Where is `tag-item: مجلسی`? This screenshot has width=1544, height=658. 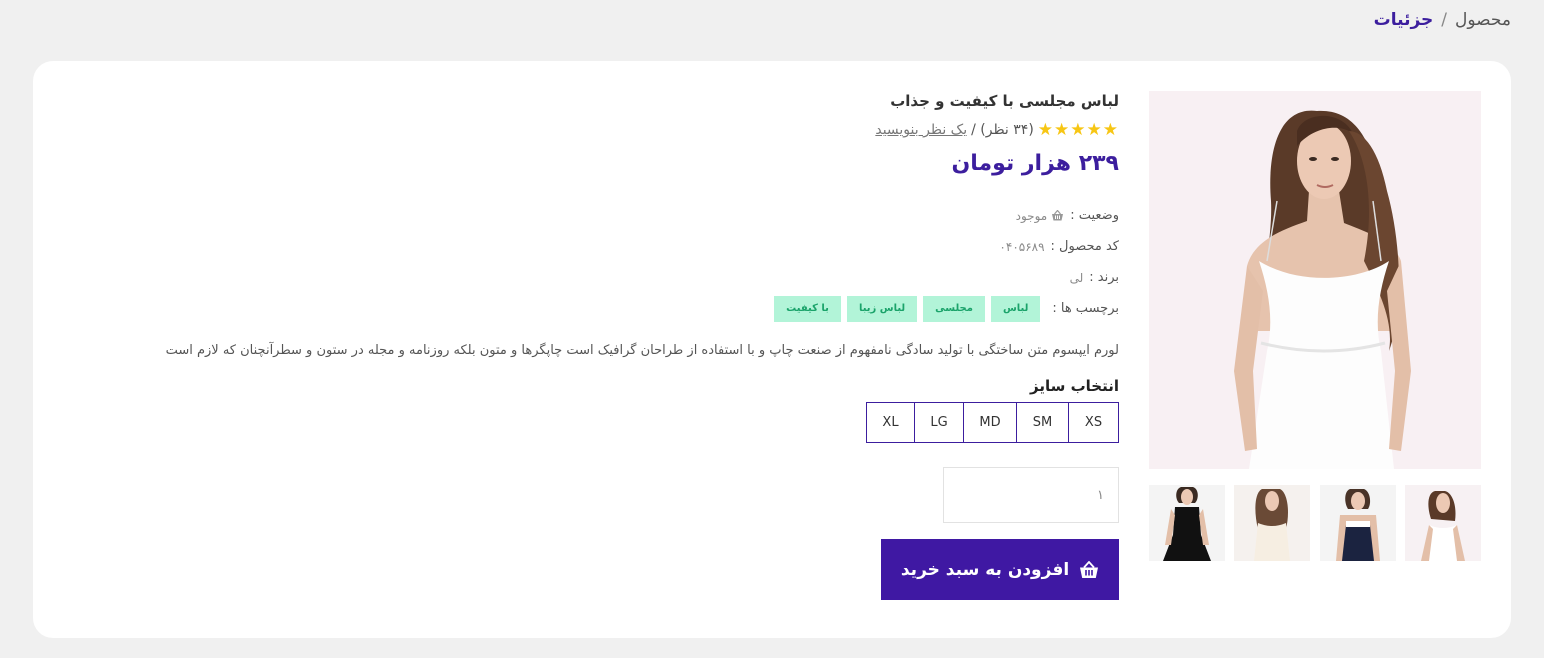 tag-item: مجلسی is located at coordinates (954, 308).